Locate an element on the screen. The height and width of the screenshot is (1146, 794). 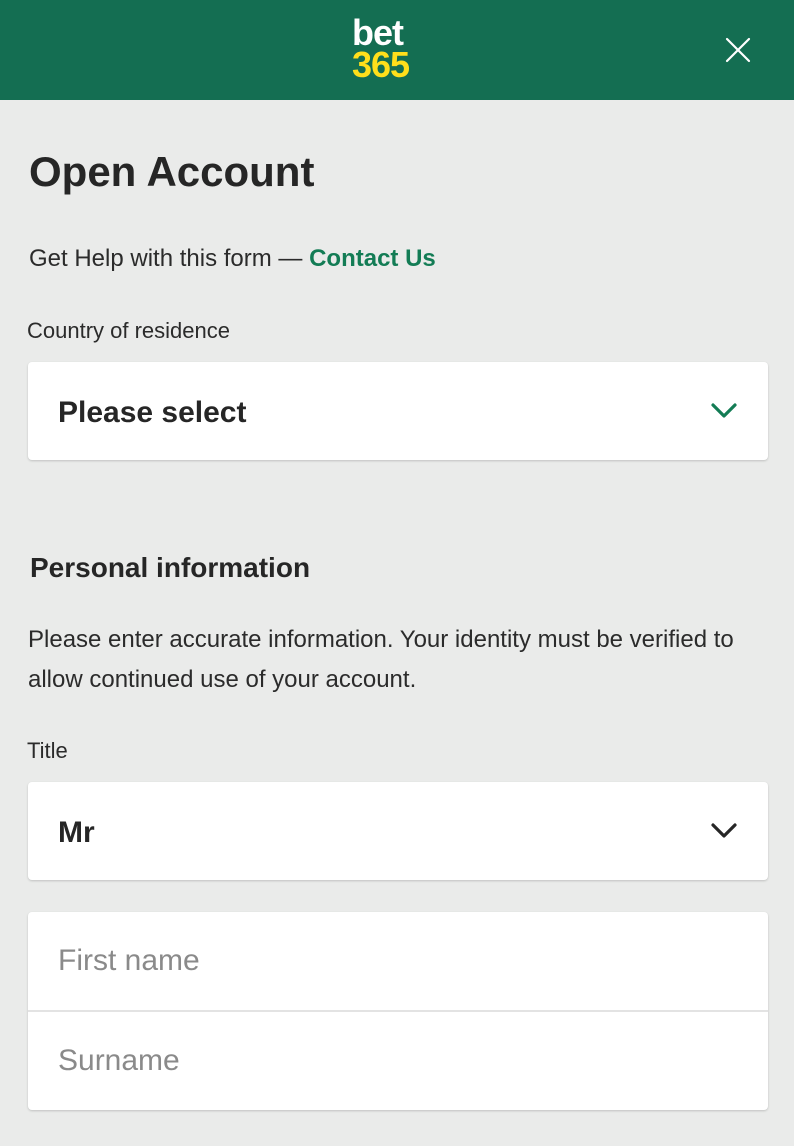
country-label: Country of residence is located at coordinates (128, 330).